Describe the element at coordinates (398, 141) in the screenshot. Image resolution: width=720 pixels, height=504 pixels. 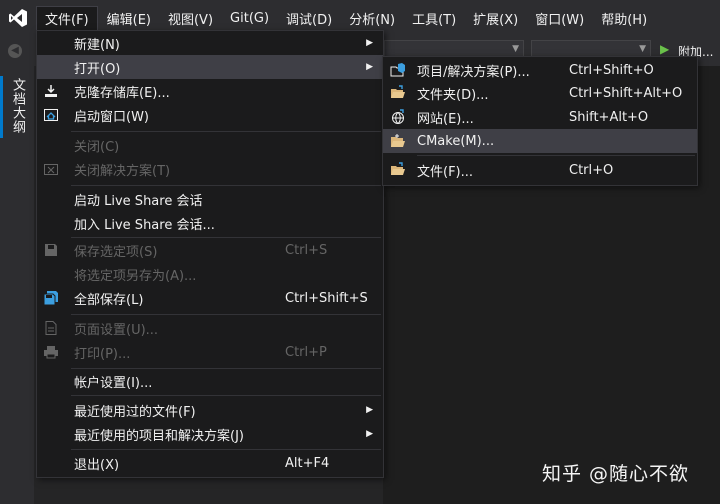
I see `cmake-folder-icon` at that location.